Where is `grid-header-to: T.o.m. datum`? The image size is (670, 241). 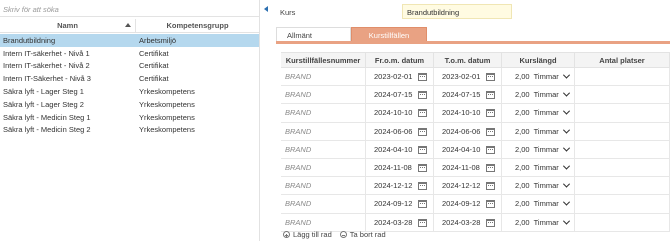 grid-header-to: T.o.m. datum is located at coordinates (468, 60).